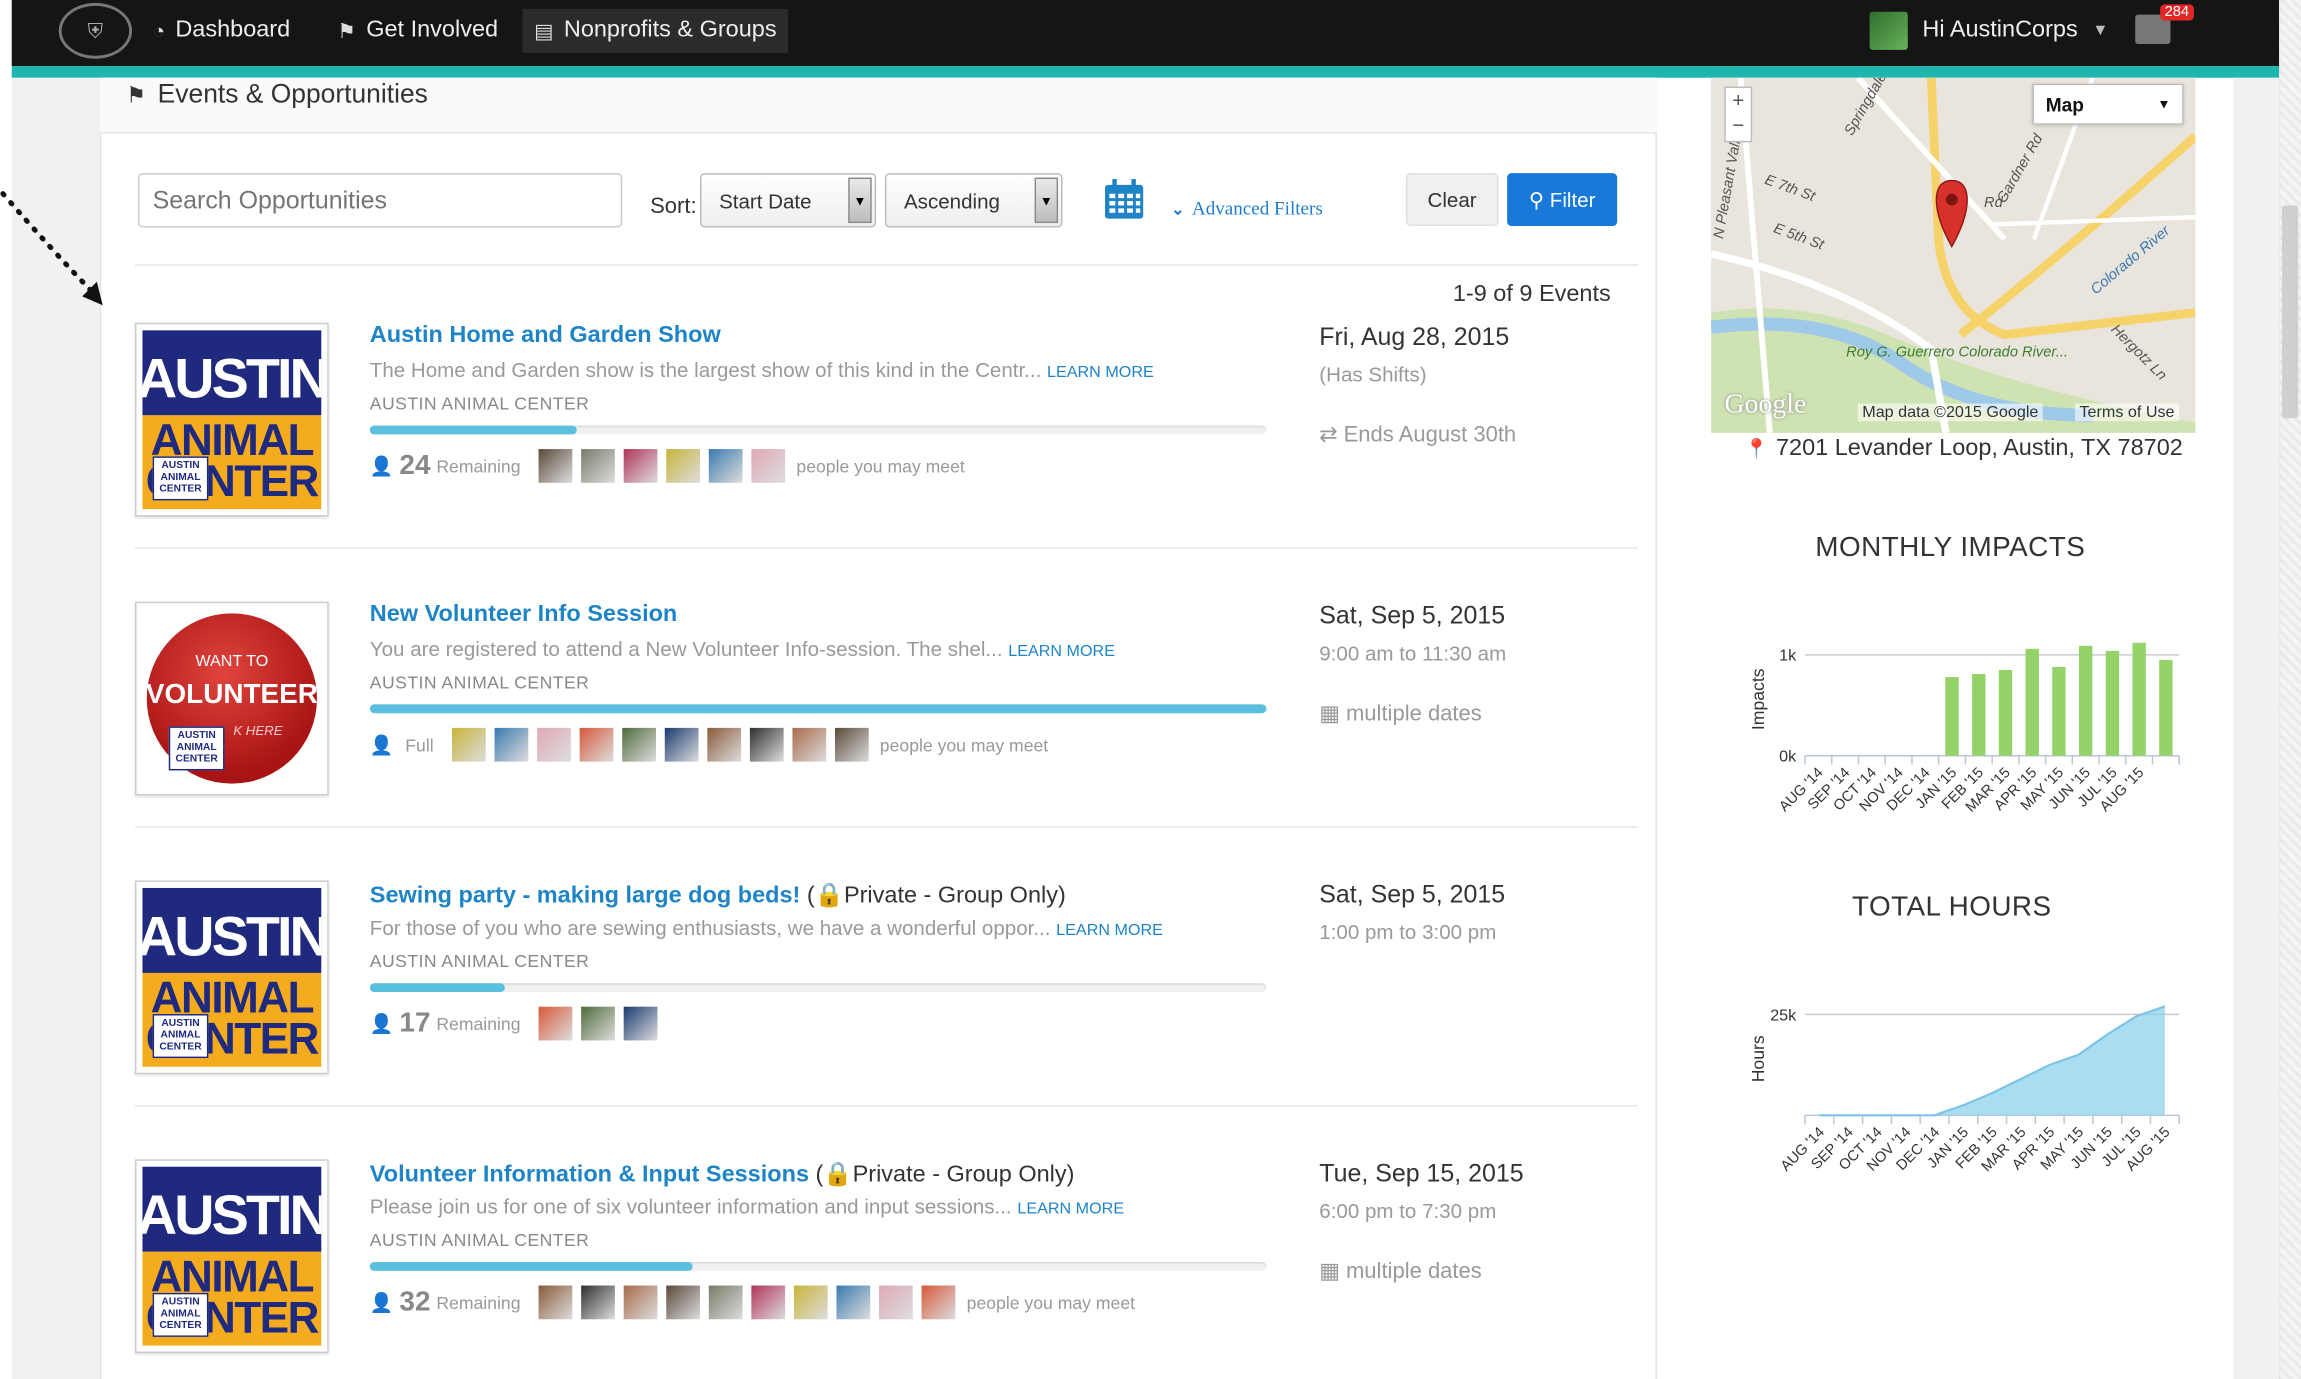 This screenshot has height=1379, width=2301. Describe the element at coordinates (829, 896) in the screenshot. I see `lock-icon: 🔒` at that location.